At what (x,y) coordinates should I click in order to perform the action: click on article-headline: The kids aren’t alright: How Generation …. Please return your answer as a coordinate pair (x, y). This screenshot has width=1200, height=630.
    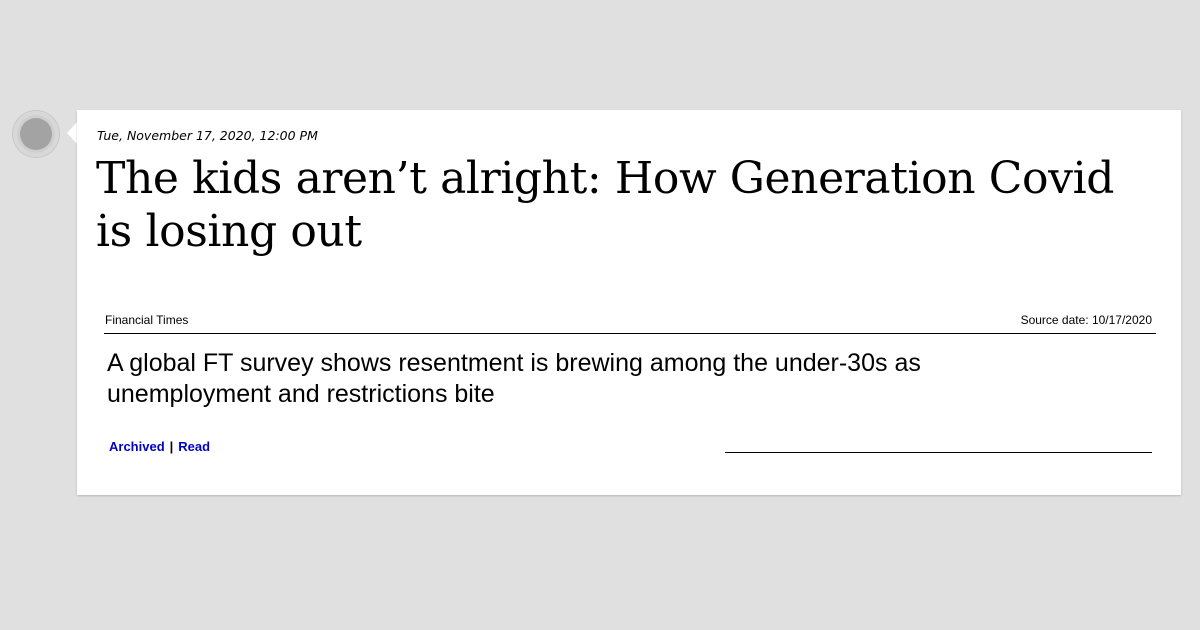
    Looking at the image, I should click on (605, 205).